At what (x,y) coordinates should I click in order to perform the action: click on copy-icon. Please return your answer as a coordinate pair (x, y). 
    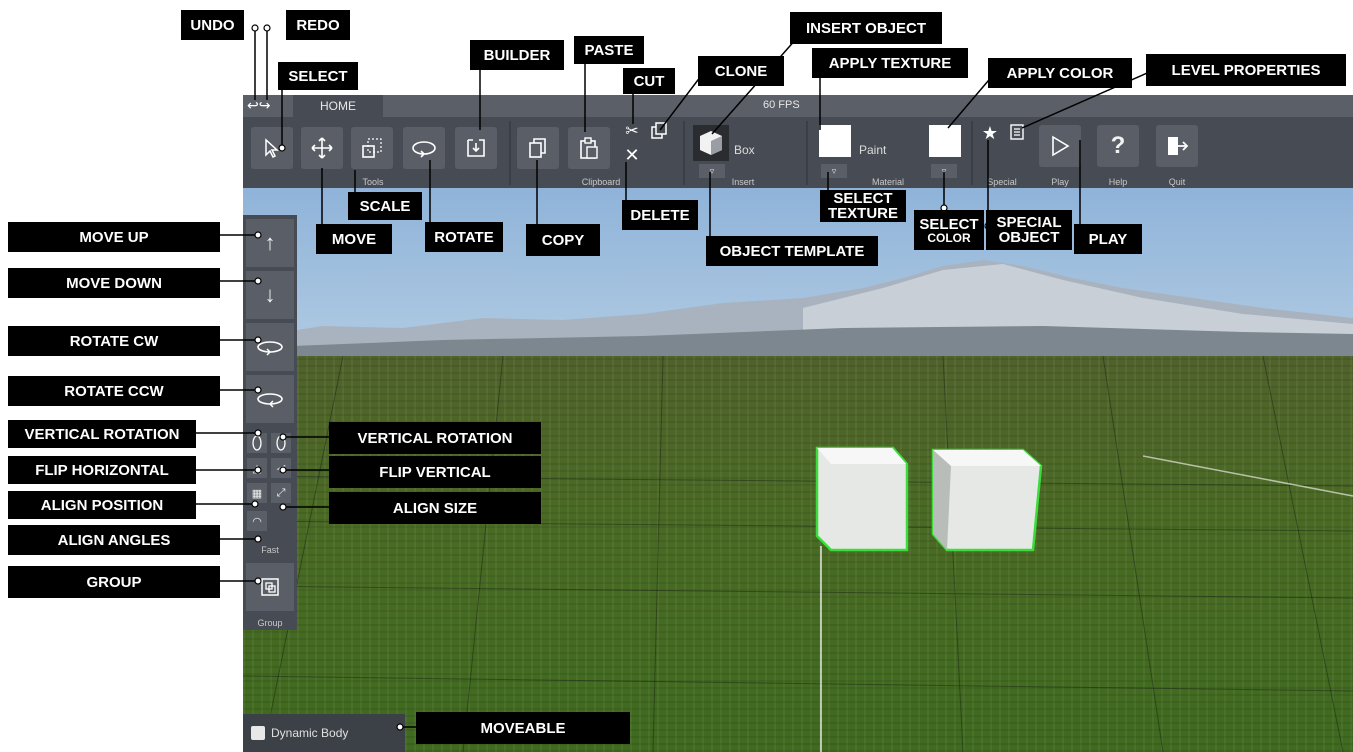
    Looking at the image, I should click on (537, 148).